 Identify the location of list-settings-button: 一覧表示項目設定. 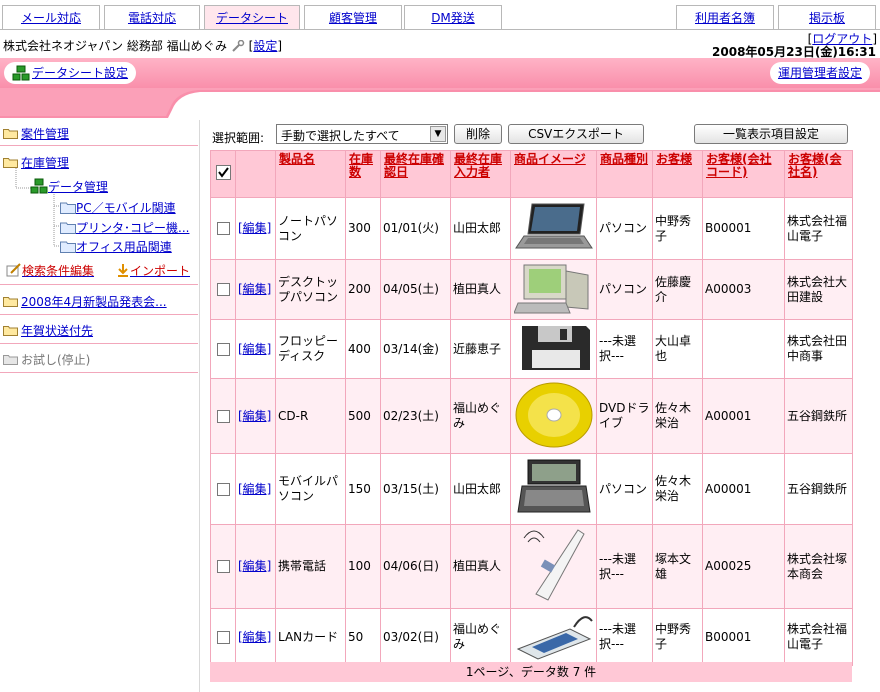
(771, 134).